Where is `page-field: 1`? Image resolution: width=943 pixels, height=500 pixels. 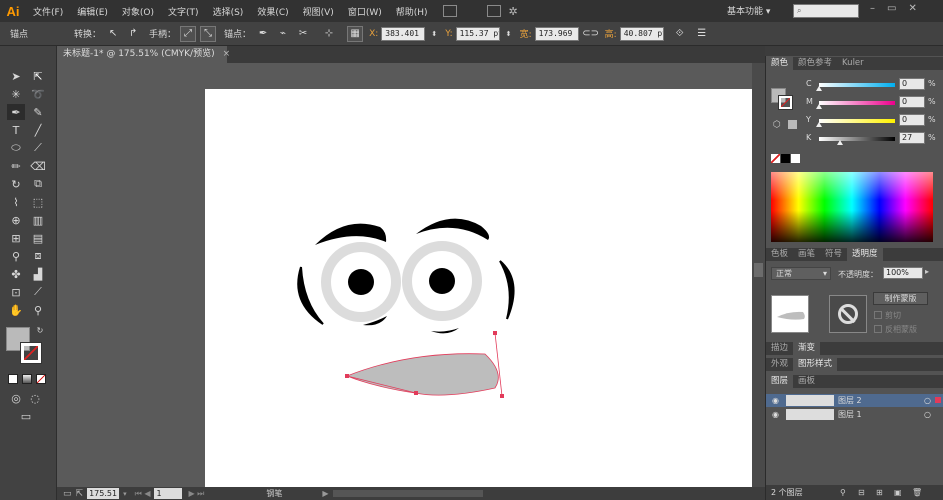
page-field: 1 is located at coordinates (168, 493).